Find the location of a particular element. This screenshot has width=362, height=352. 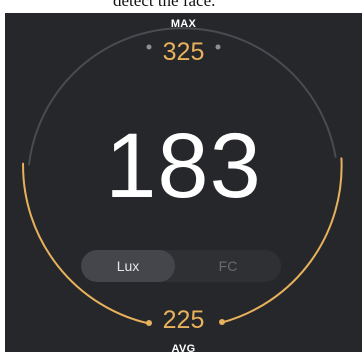

top-caption: detect the face. is located at coordinates (181, 7).